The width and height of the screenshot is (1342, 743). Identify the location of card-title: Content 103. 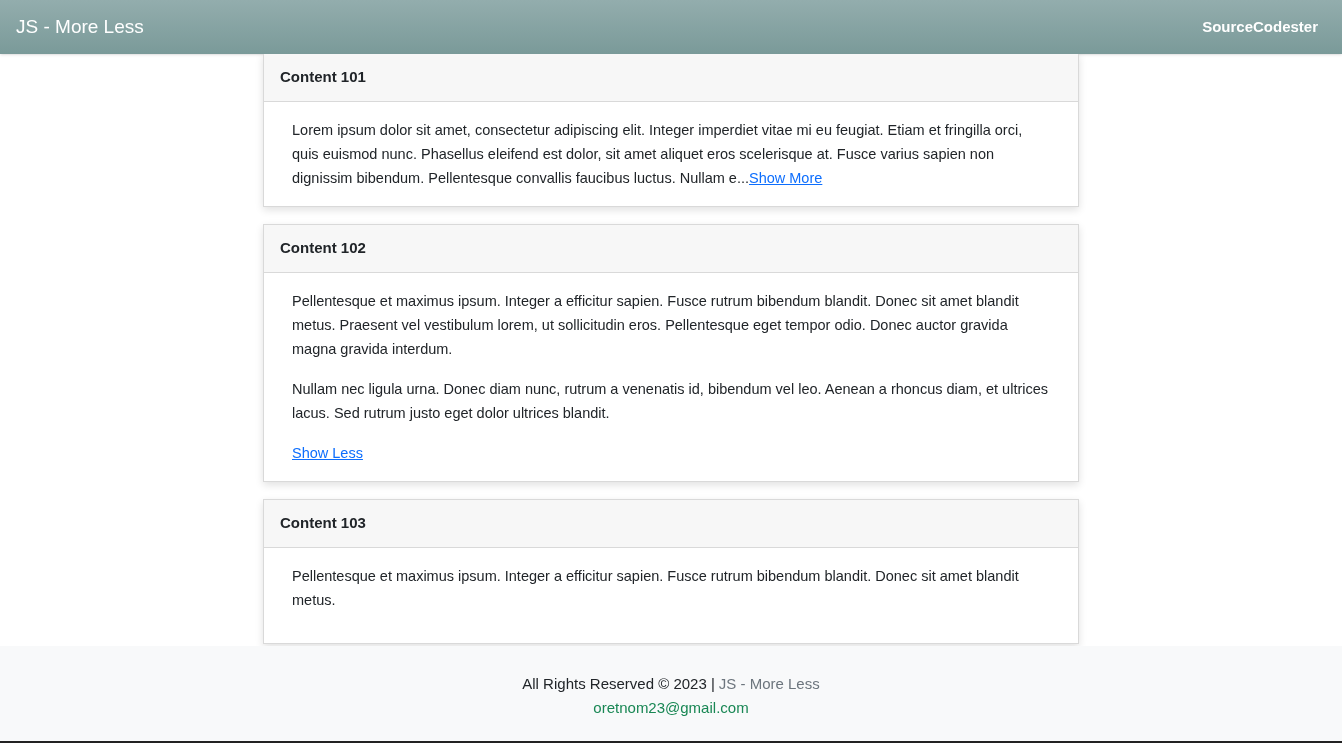
(323, 523).